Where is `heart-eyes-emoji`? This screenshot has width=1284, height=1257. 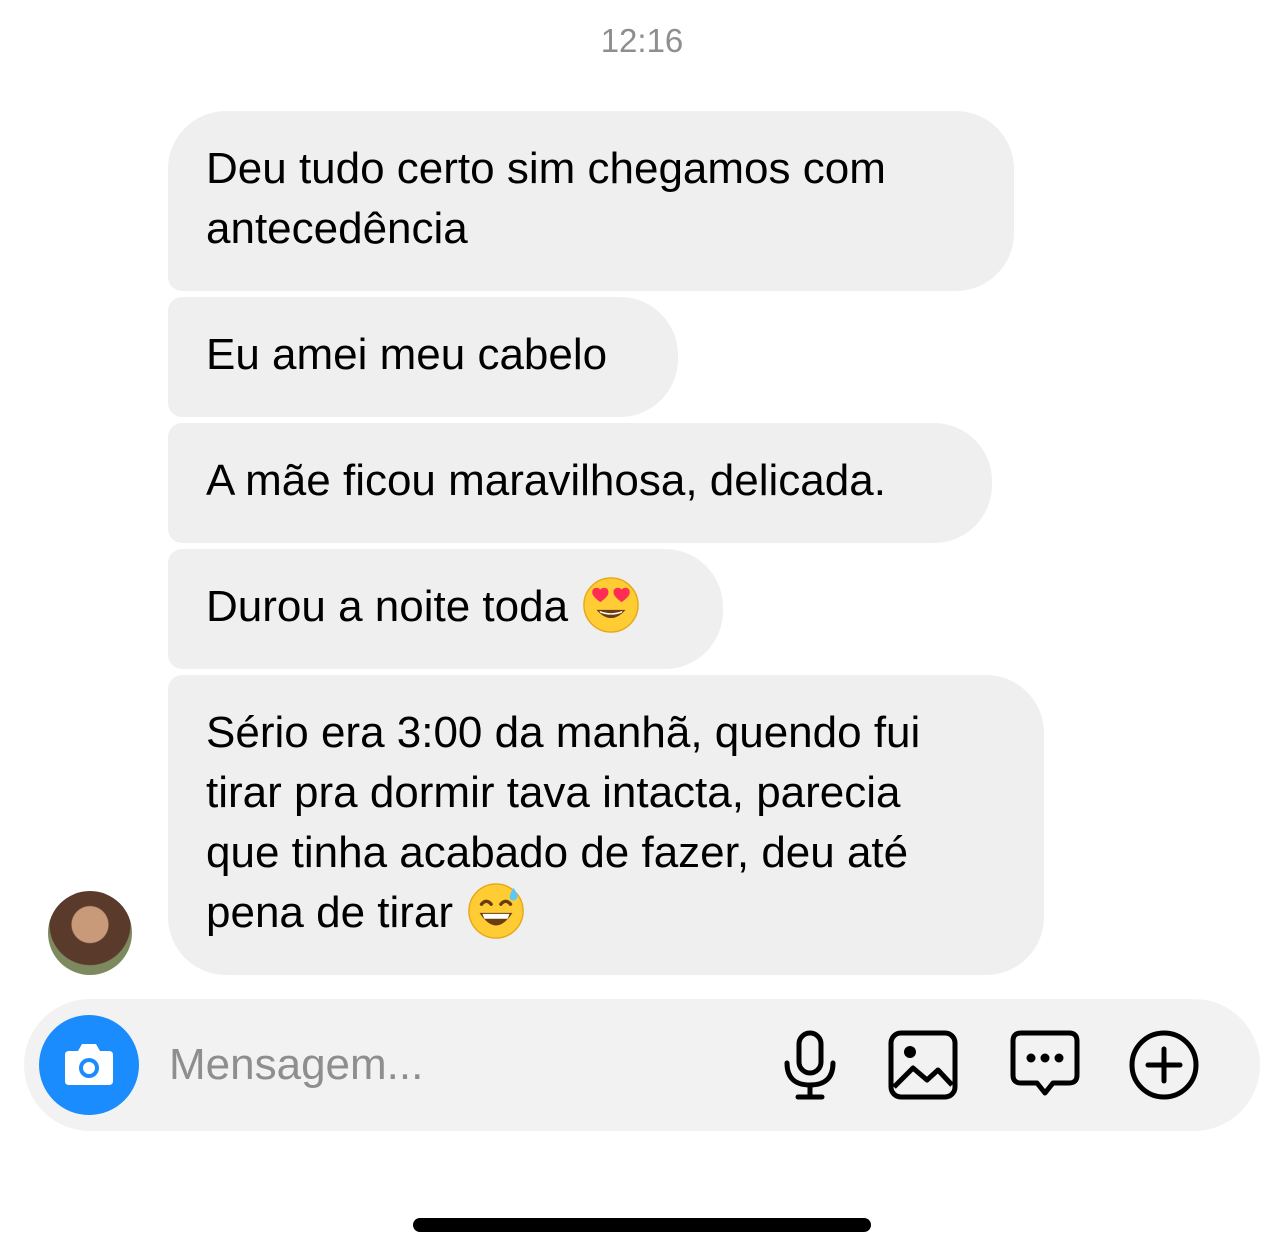 heart-eyes-emoji is located at coordinates (611, 605).